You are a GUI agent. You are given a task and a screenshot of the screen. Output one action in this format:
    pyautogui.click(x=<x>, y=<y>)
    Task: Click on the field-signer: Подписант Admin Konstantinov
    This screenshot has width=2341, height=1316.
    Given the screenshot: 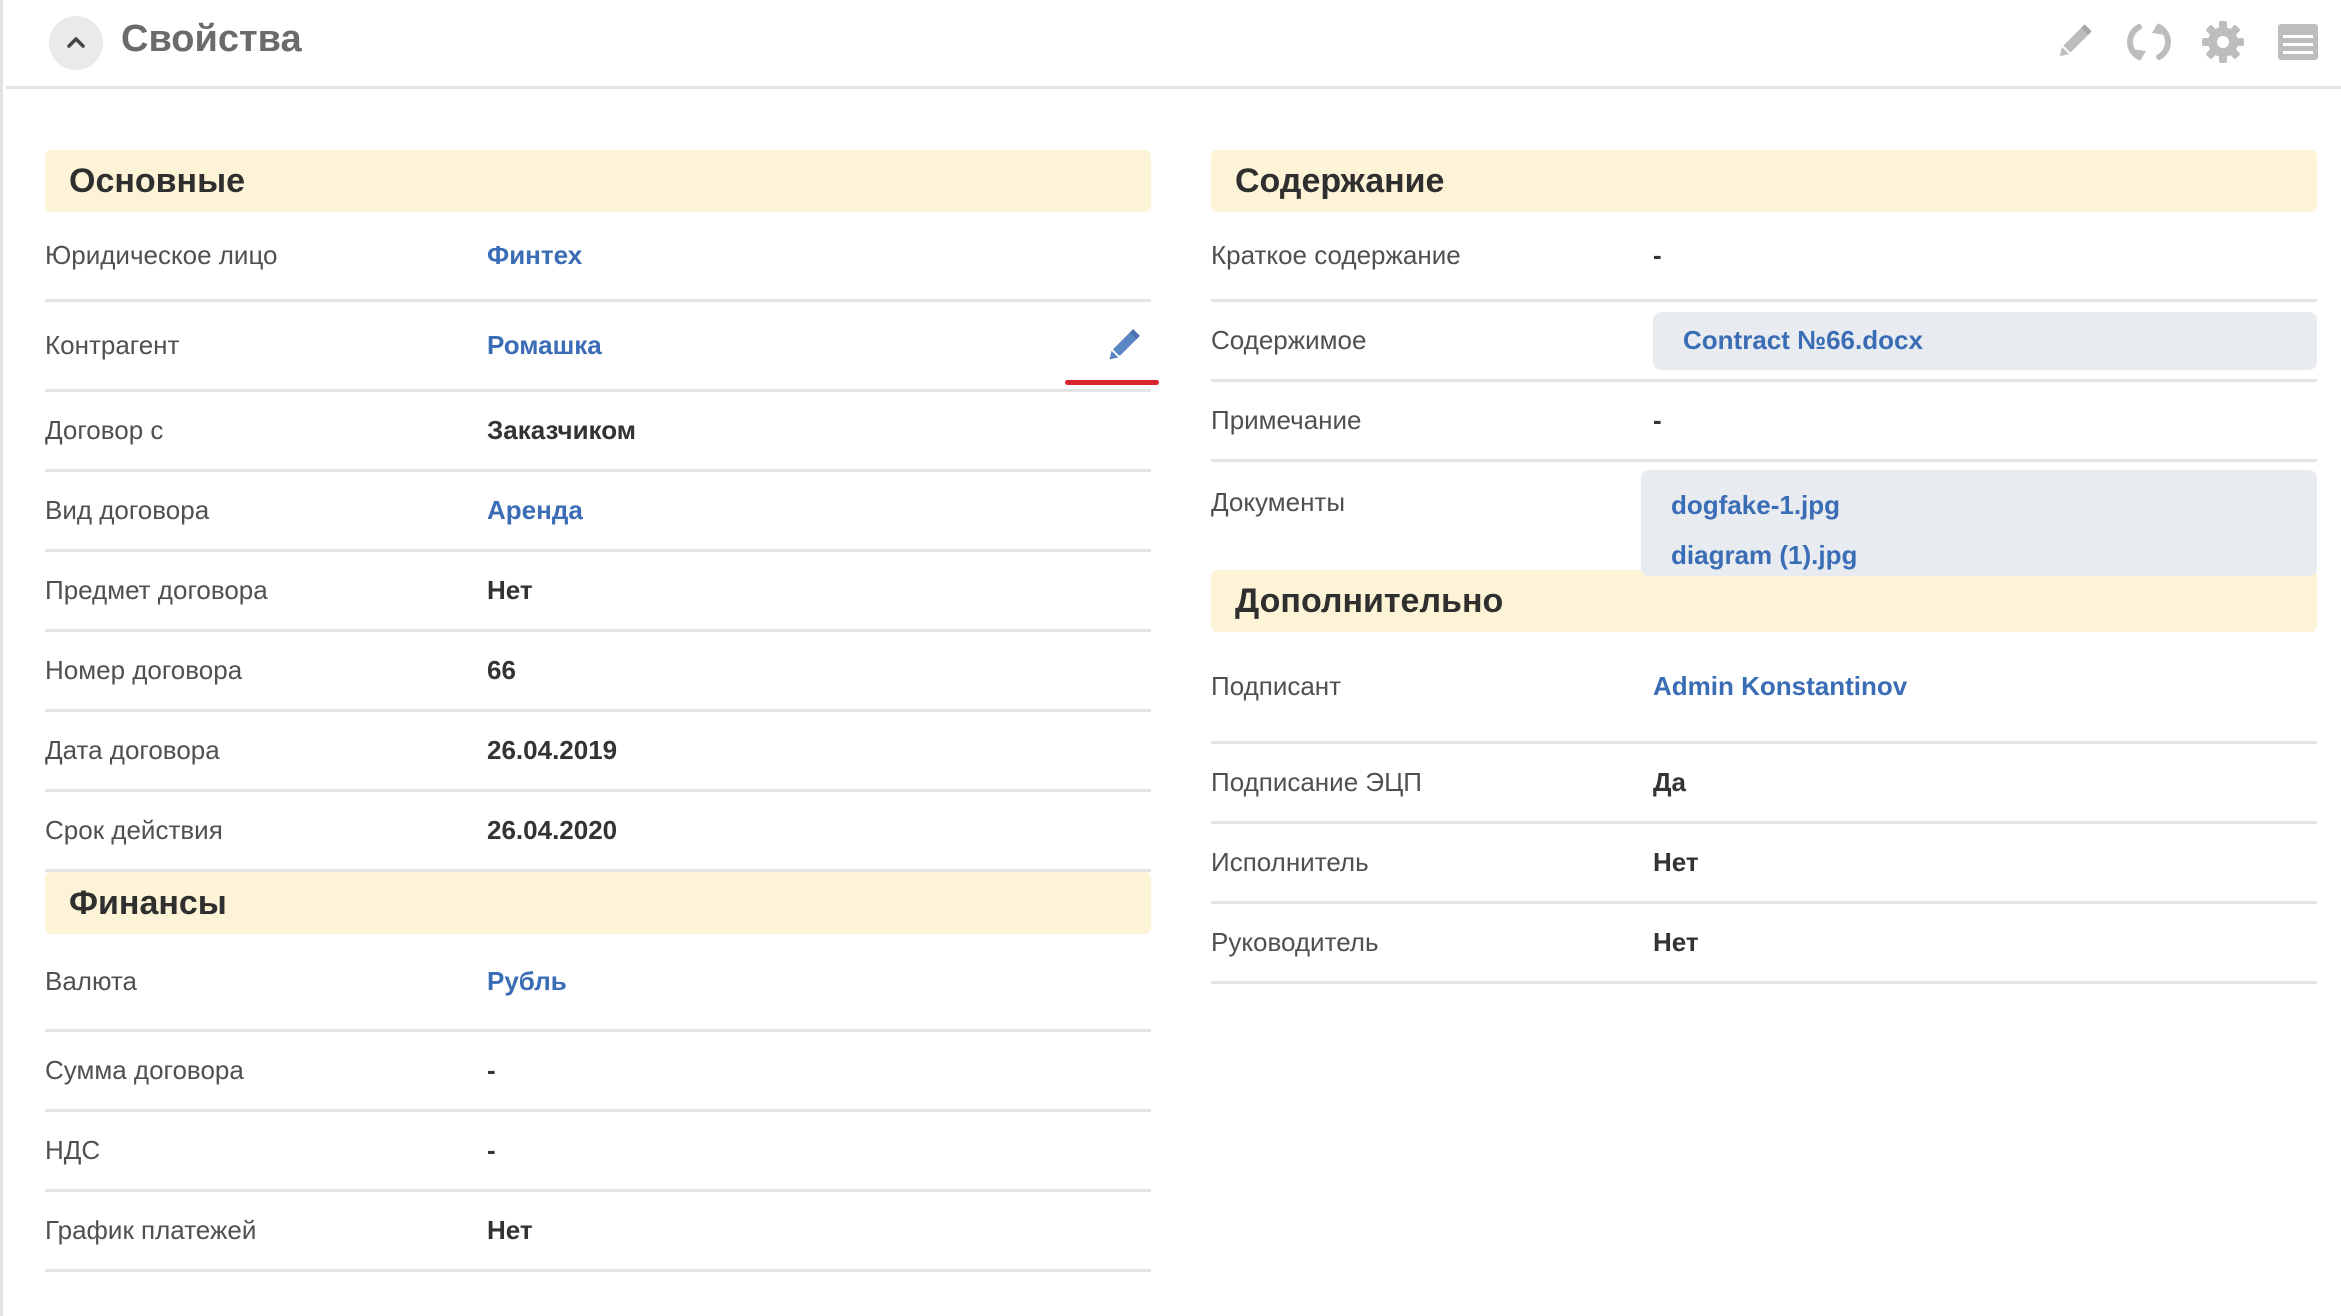 What is the action you would take?
    pyautogui.click(x=1764, y=688)
    